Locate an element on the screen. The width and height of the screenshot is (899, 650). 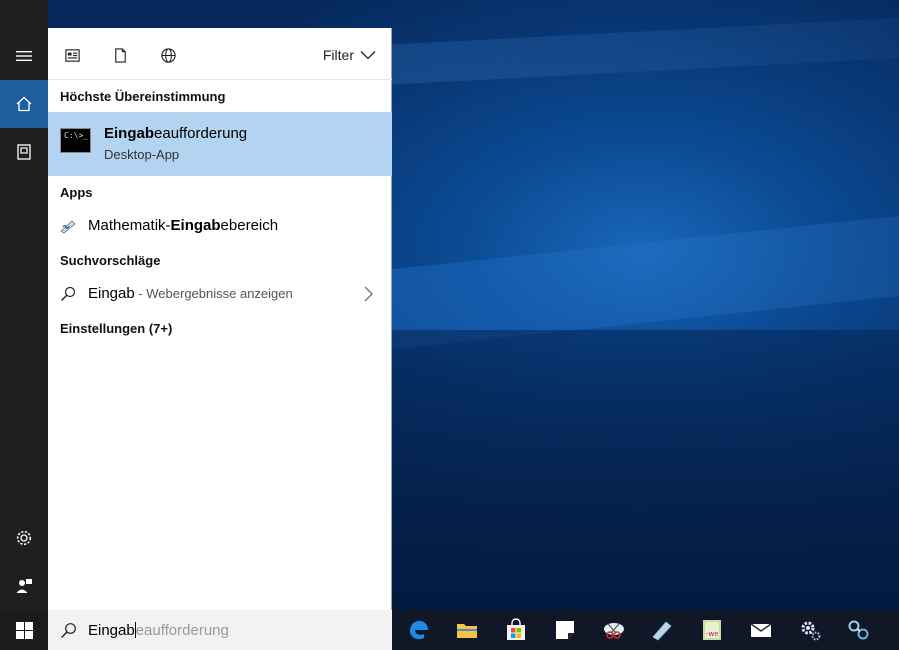
folder-icon is located at coordinates (467, 631).